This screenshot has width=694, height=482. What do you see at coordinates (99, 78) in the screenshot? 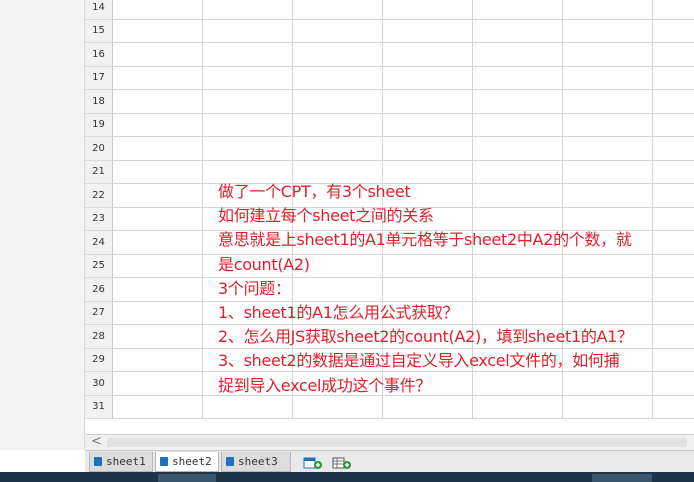
I see `row-header: 17` at bounding box center [99, 78].